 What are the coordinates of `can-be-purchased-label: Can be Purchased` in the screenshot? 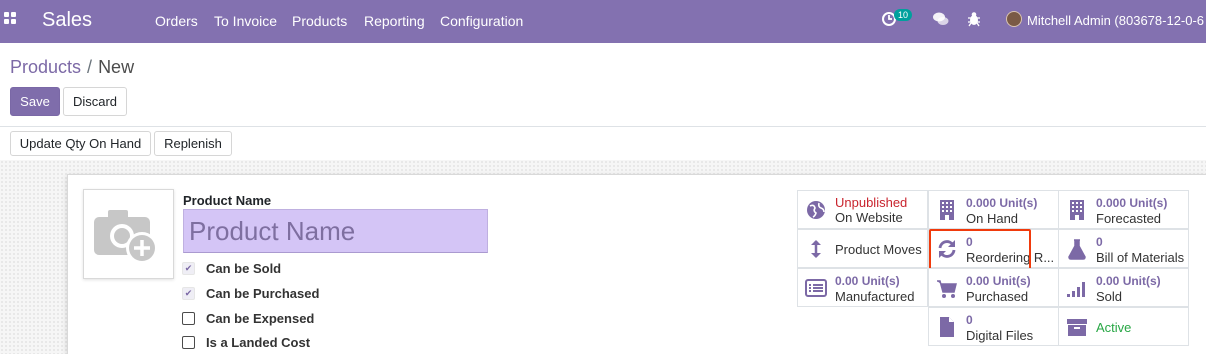 It's located at (263, 293).